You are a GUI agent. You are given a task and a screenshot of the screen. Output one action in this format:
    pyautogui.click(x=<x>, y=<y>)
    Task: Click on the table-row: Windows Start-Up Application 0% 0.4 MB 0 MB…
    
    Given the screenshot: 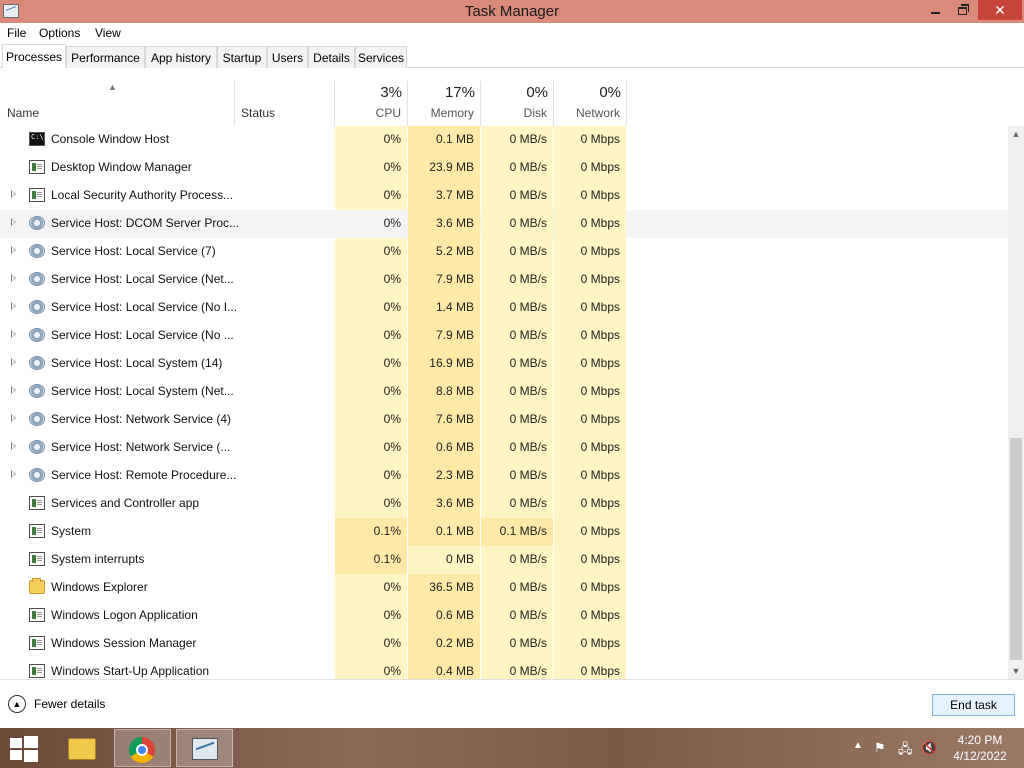 What is the action you would take?
    pyautogui.click(x=504, y=668)
    